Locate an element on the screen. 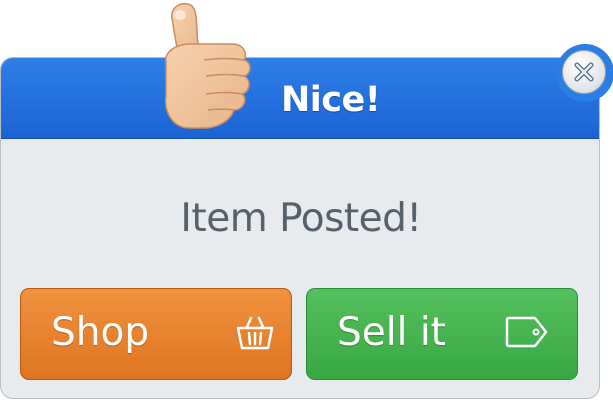 The height and width of the screenshot is (402, 613). sell-it-button: Sell it is located at coordinates (442, 334).